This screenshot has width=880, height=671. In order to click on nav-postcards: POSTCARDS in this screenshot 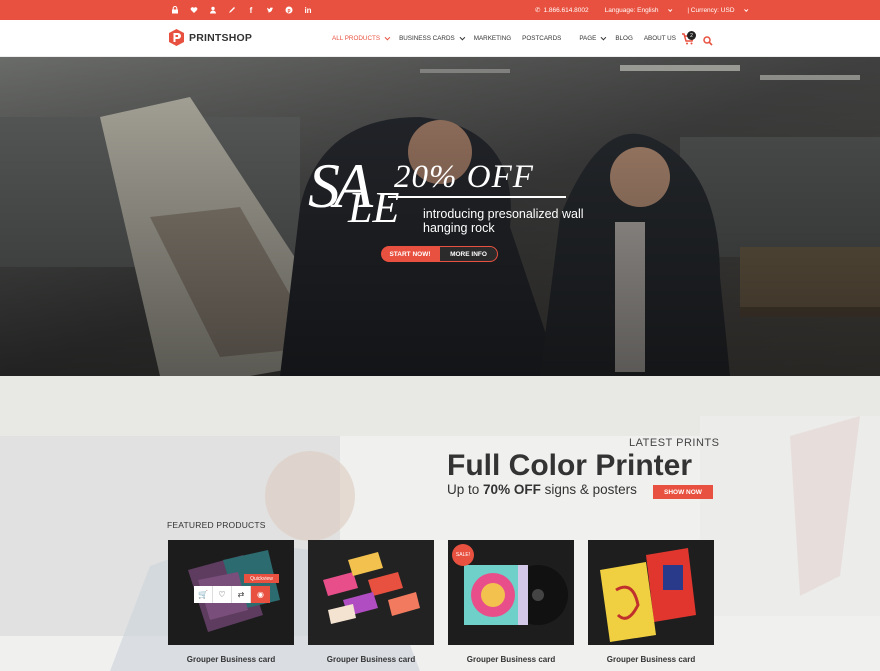, I will do `click(541, 38)`.